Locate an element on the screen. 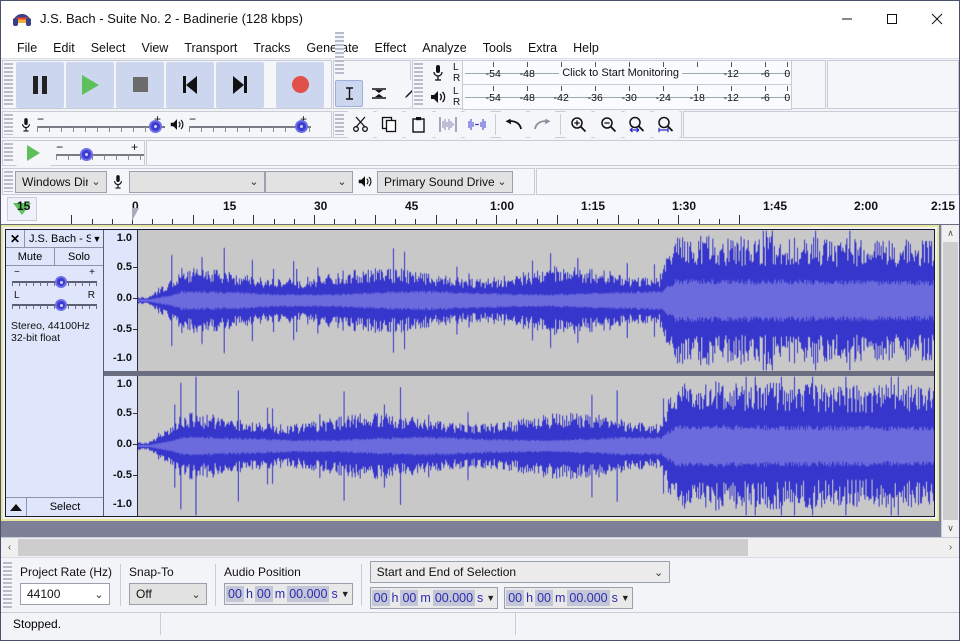 Image resolution: width=960 pixels, height=641 pixels. horizontal-scrollbar: ‹ › is located at coordinates (480, 547).